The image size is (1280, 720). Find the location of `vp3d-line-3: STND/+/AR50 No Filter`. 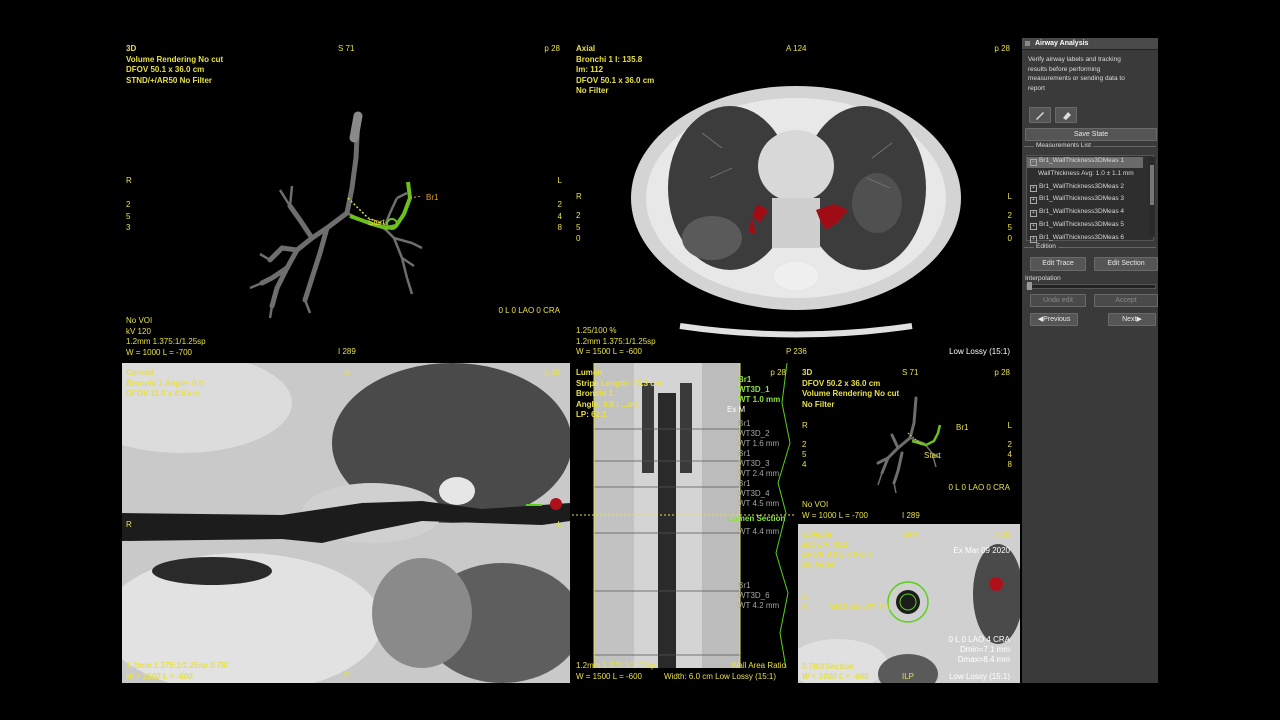

vp3d-line-3: STND/+/AR50 No Filter is located at coordinates (169, 80).